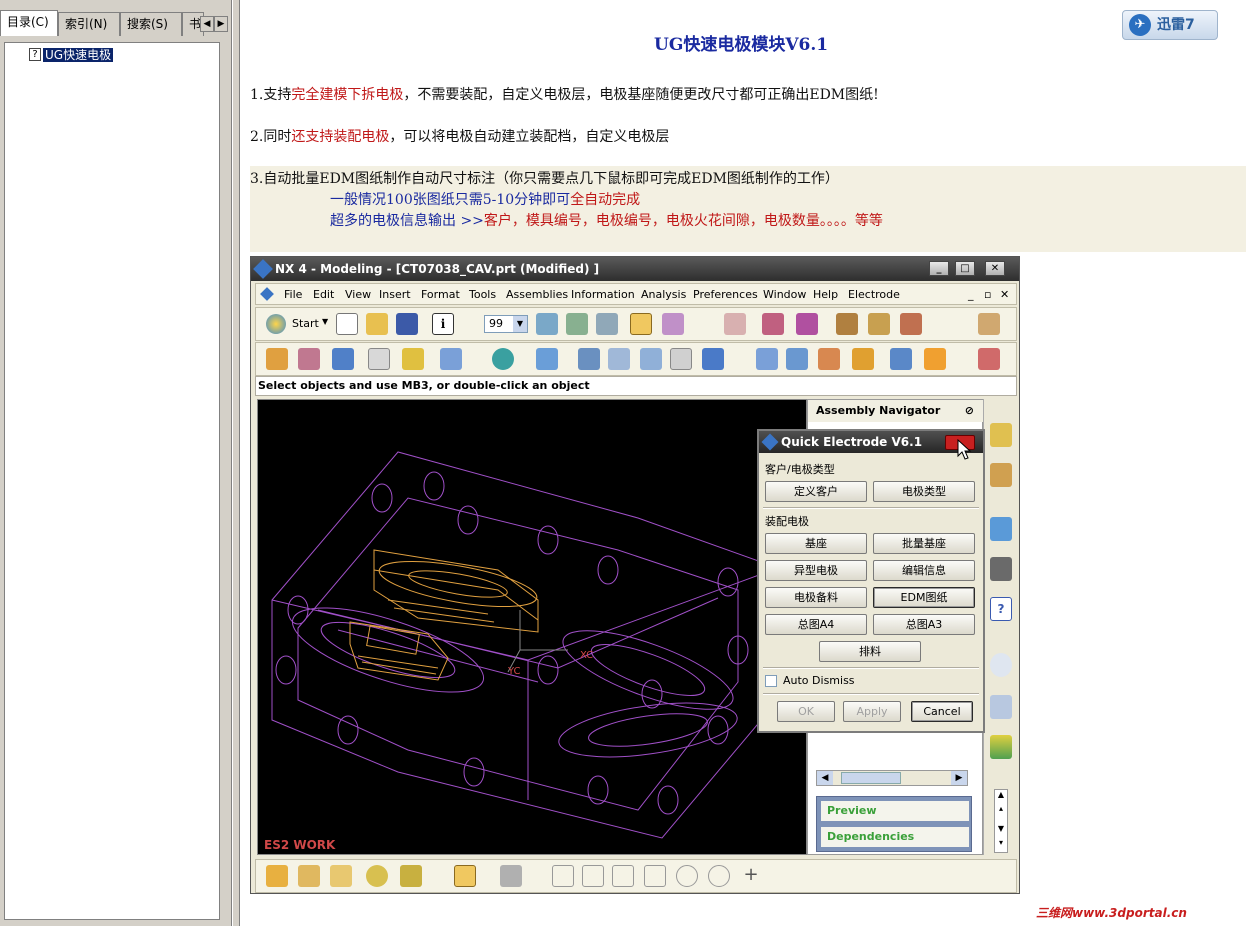  Describe the element at coordinates (325, 321) in the screenshot. I see `start-dropdown-icon: ▼` at that location.